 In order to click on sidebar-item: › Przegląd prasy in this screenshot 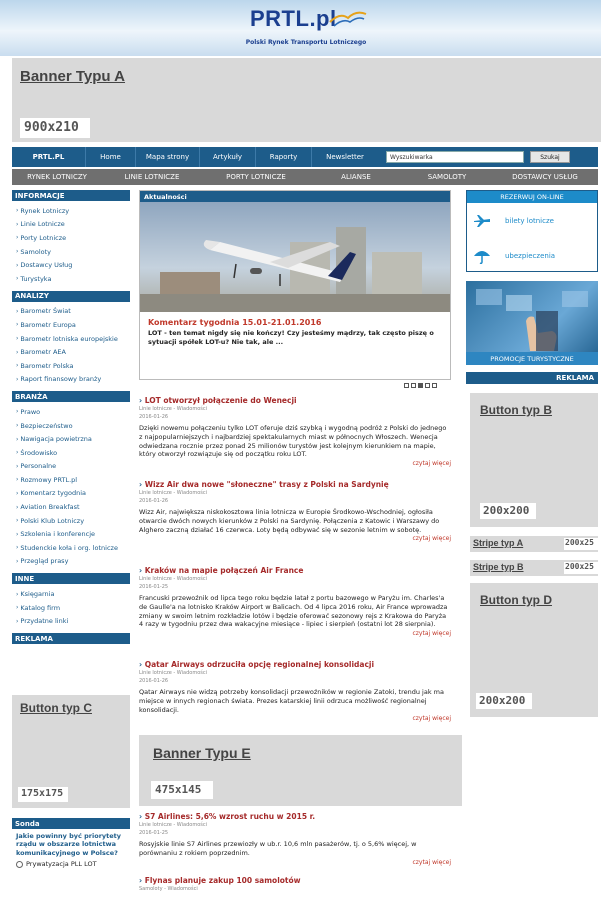, I will do `click(71, 562)`.